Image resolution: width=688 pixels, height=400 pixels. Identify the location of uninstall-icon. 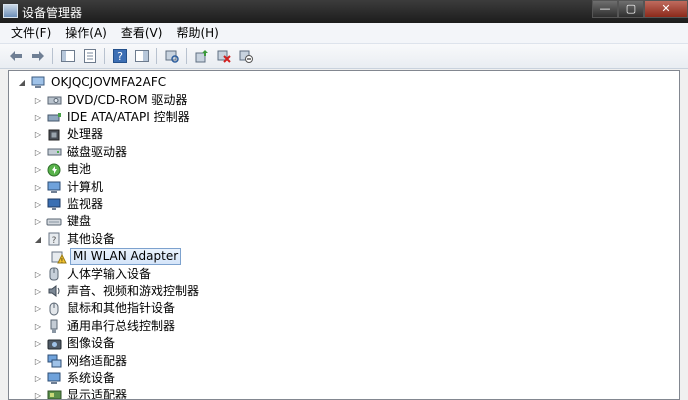
(224, 56).